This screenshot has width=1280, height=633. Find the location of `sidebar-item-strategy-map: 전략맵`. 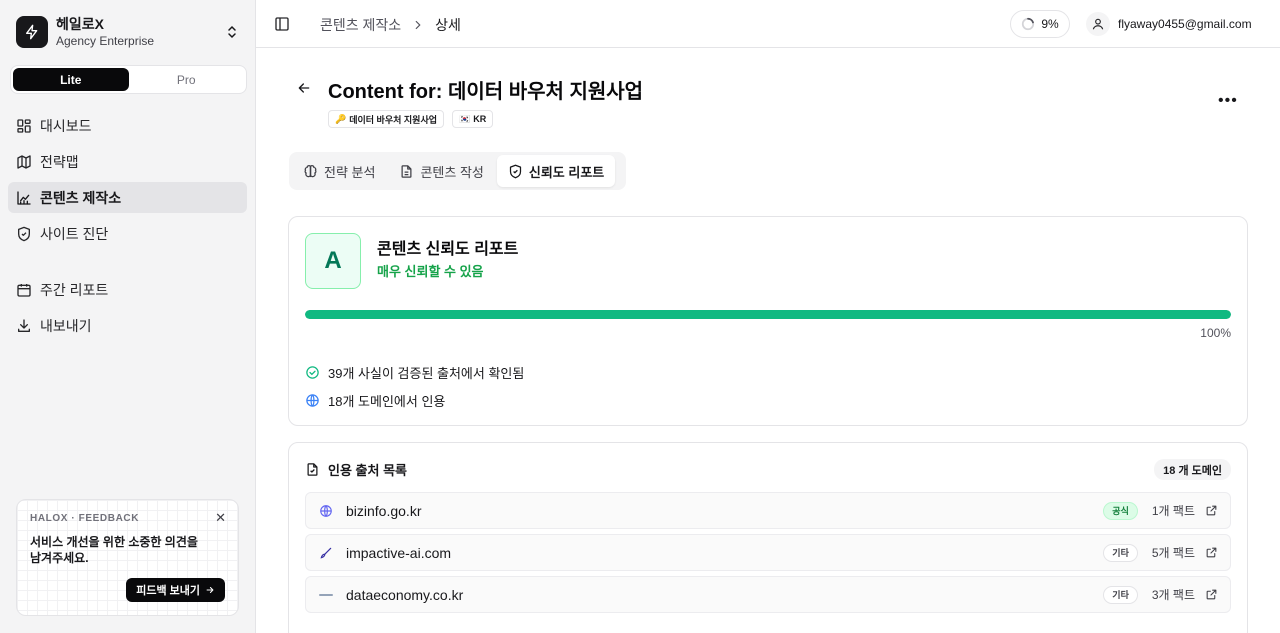

sidebar-item-strategy-map: 전략맵 is located at coordinates (127, 161).